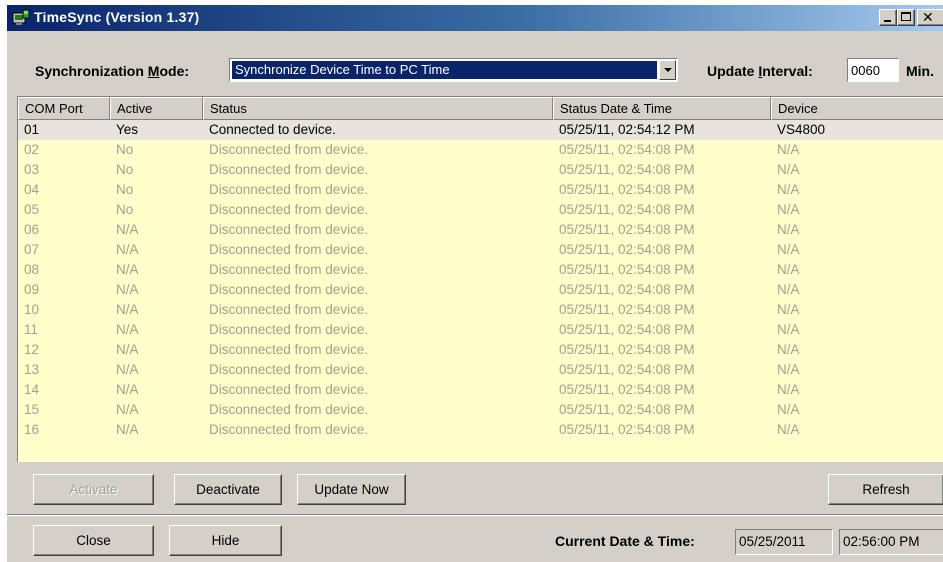  I want to click on close-button: Close, so click(93, 540).